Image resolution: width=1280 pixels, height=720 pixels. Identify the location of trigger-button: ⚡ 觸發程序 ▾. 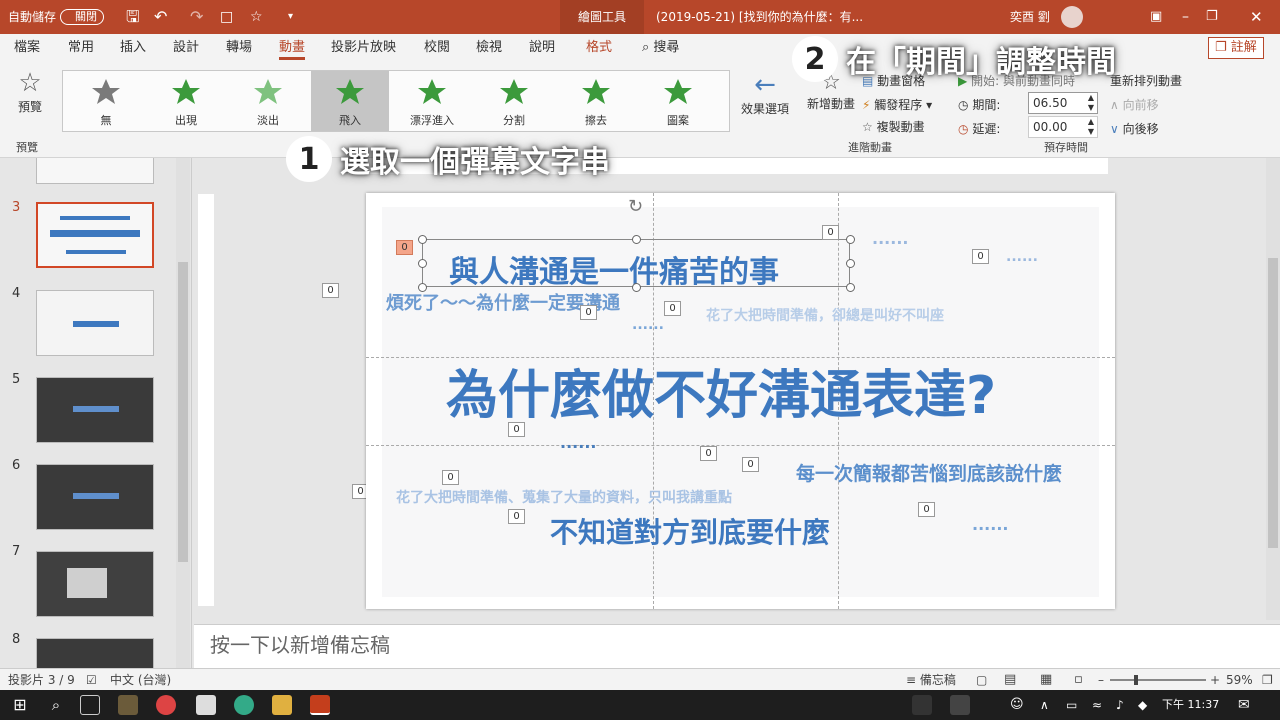
(897, 104).